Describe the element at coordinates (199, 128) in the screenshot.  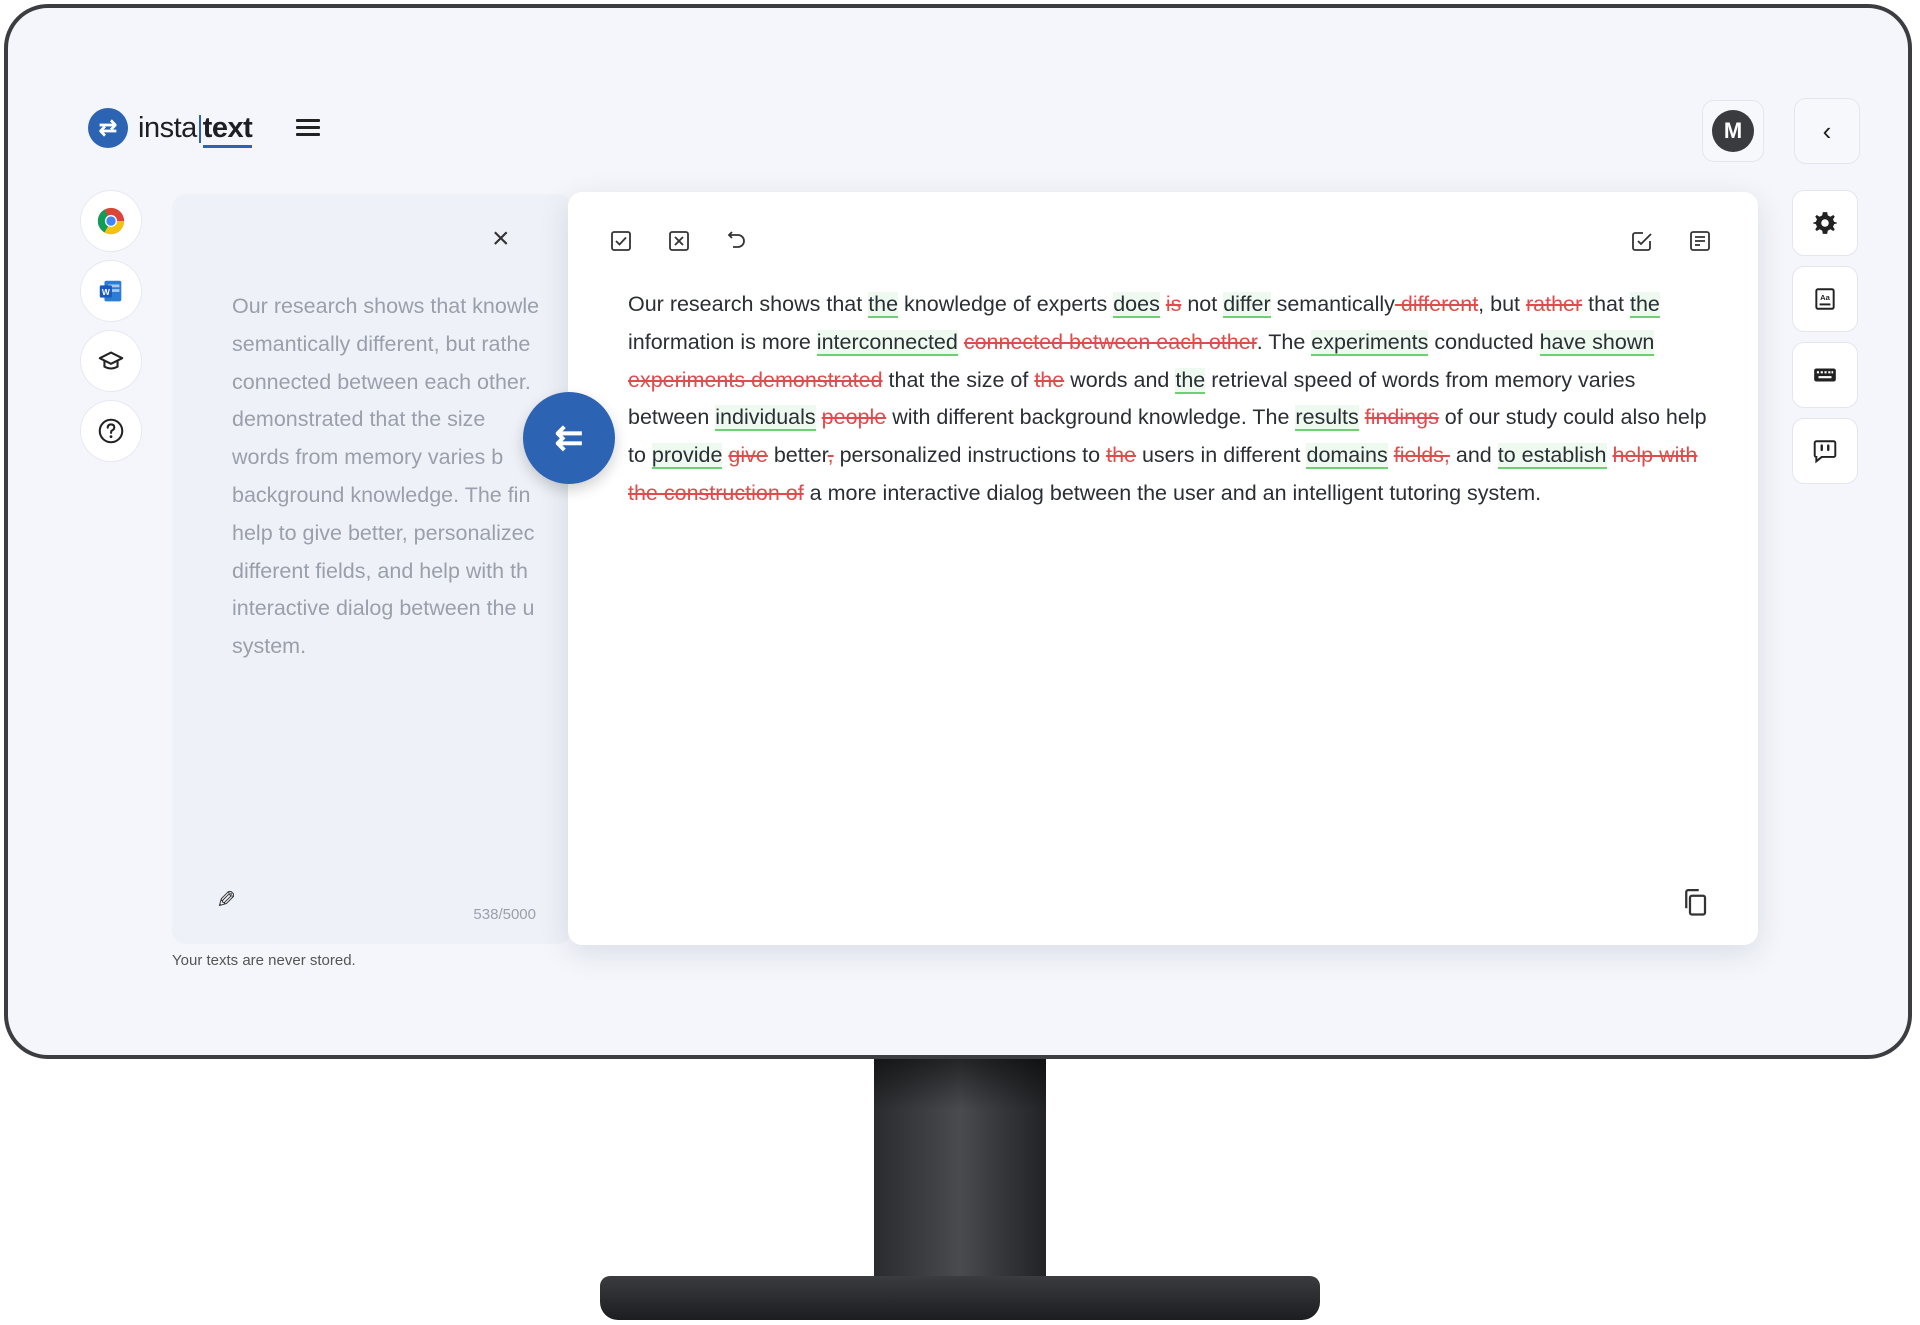
I see `logo-separator` at that location.